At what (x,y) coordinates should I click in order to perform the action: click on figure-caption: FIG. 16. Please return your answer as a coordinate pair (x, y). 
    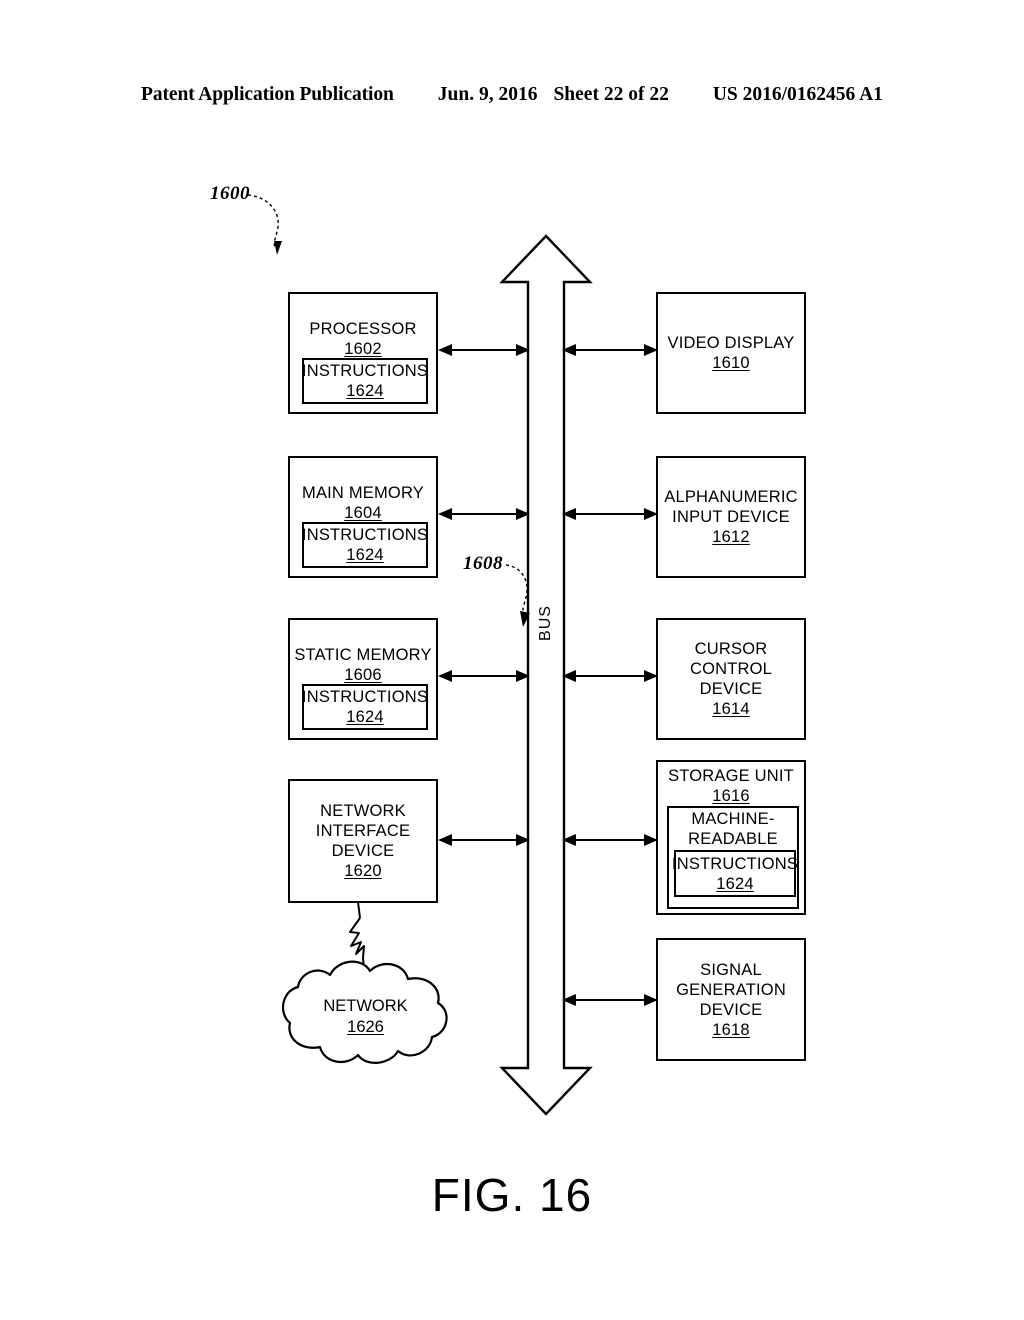
    Looking at the image, I should click on (512, 1195).